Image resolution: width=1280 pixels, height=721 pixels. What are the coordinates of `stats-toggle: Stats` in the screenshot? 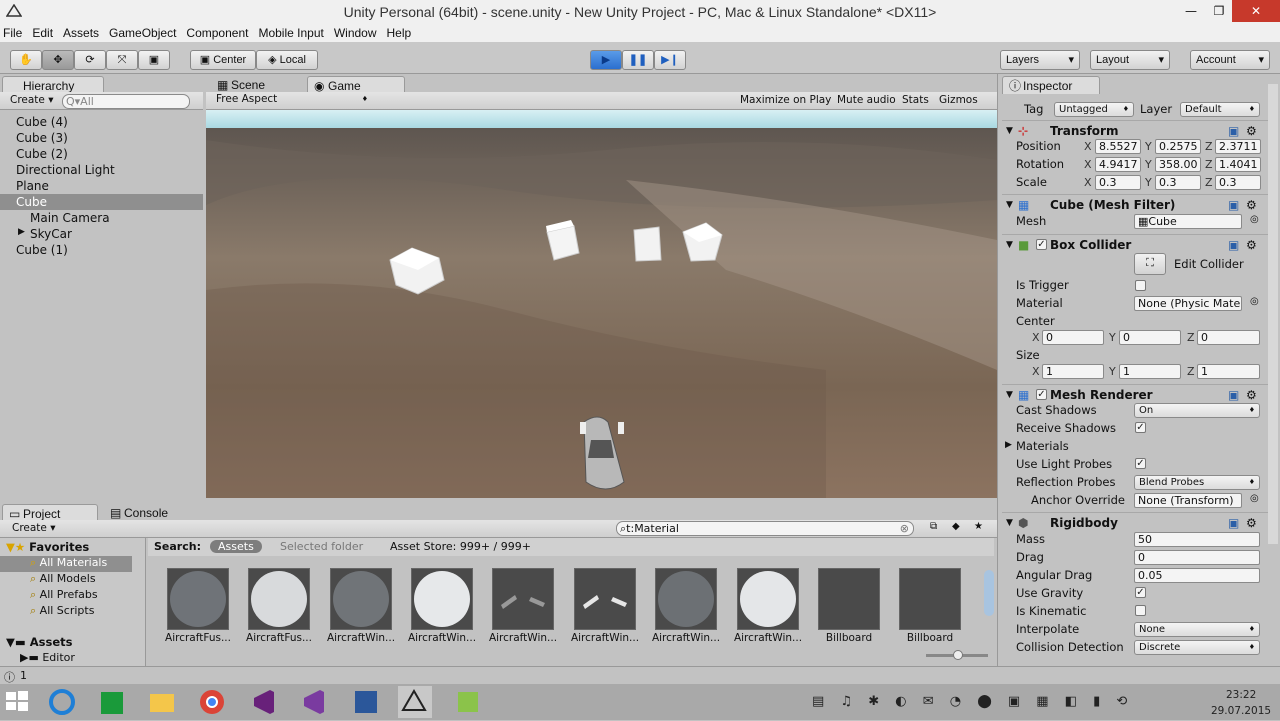 It's located at (915, 100).